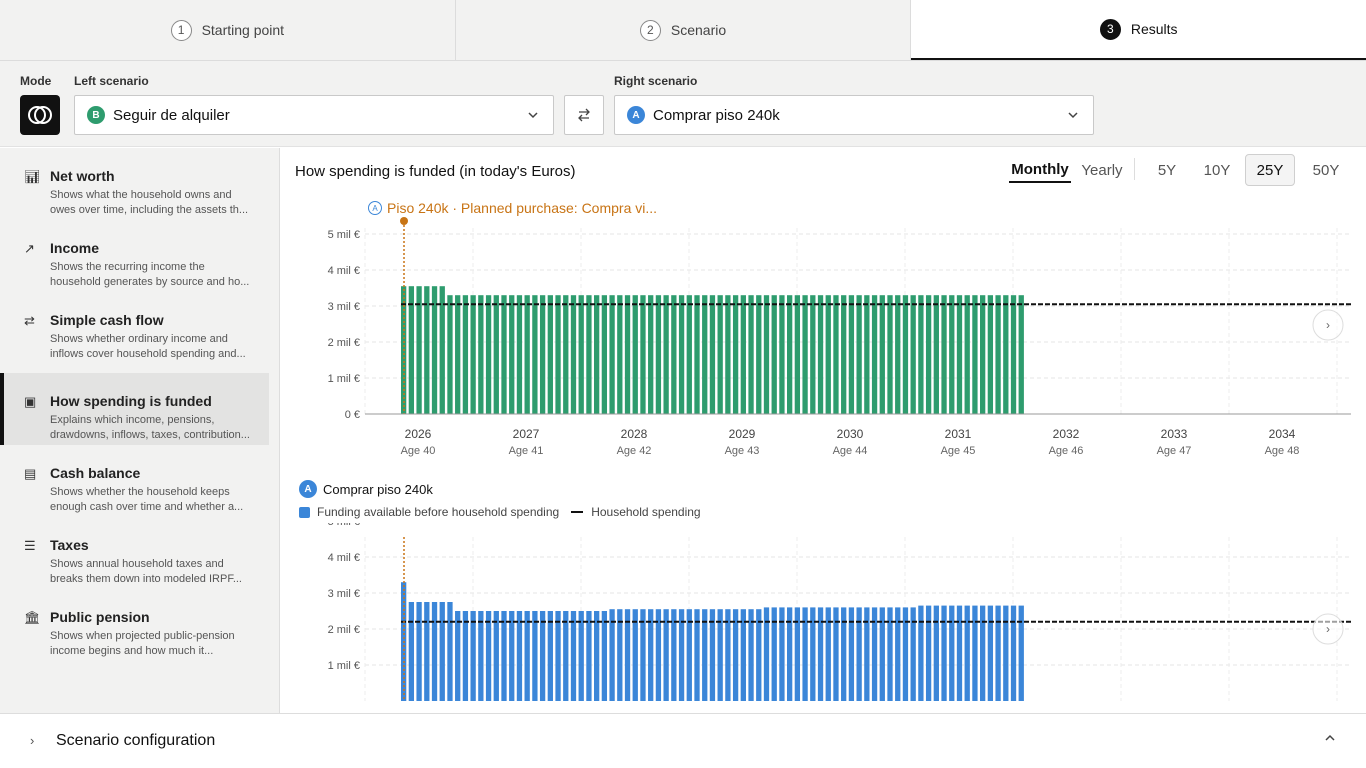 Image resolution: width=1366 pixels, height=768 pixels. I want to click on step-results: 3 Results, so click(1138, 30).